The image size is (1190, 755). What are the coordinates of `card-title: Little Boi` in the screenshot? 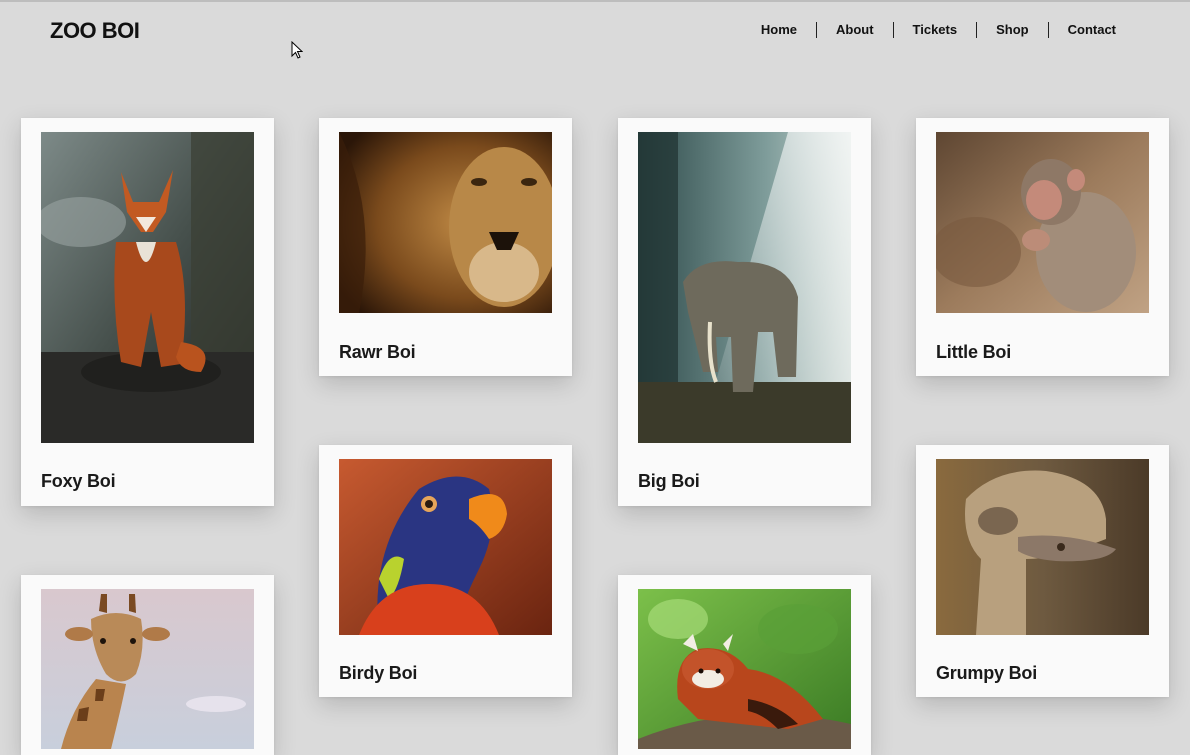 It's located at (973, 352).